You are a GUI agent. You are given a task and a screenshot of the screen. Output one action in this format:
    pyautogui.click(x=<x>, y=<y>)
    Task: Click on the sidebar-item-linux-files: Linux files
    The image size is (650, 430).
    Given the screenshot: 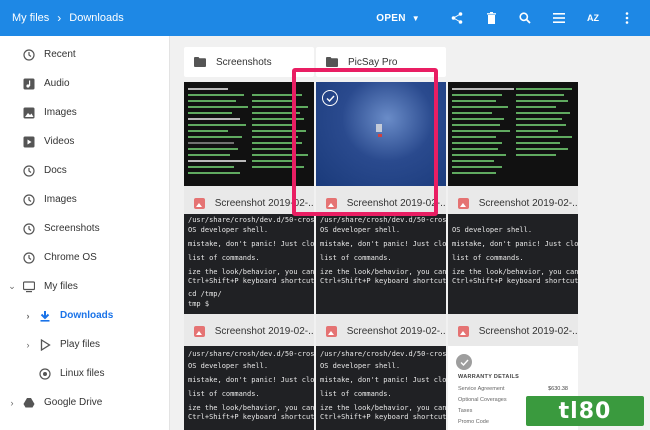 What is the action you would take?
    pyautogui.click(x=84, y=373)
    